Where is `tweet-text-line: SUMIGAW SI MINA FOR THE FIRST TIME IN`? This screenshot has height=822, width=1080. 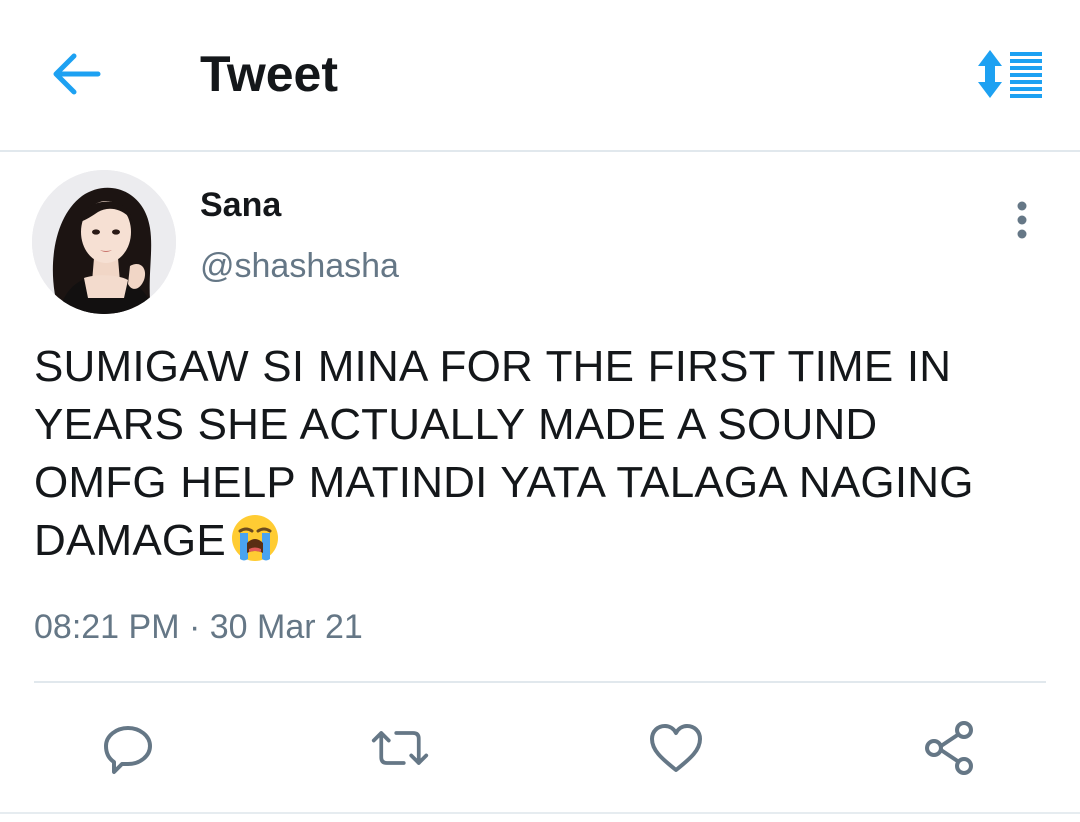
tweet-text-line: SUMIGAW SI MINA FOR THE FIRST TIME IN is located at coordinates (493, 366).